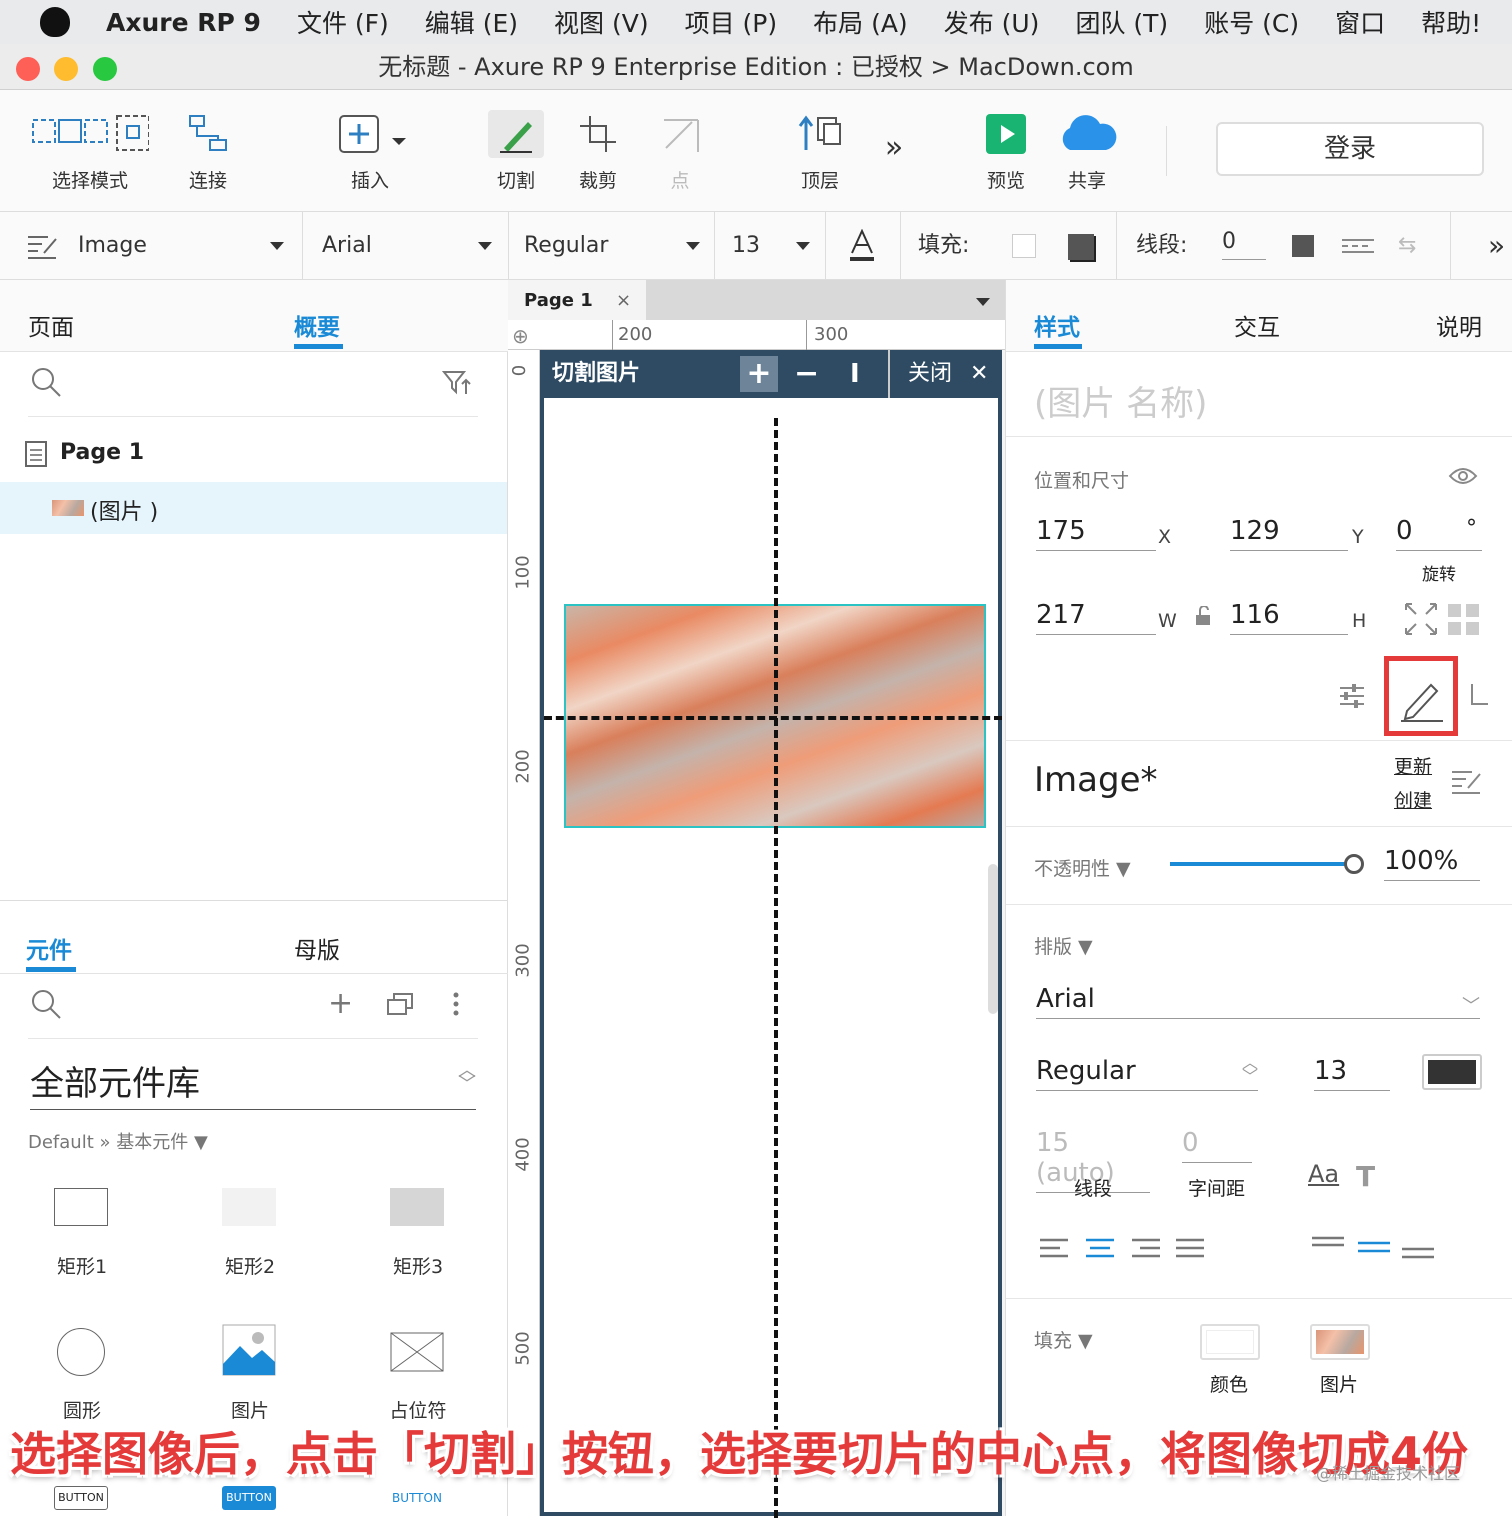 The width and height of the screenshot is (1512, 1518). I want to click on insert-button: 插入, so click(370, 151).